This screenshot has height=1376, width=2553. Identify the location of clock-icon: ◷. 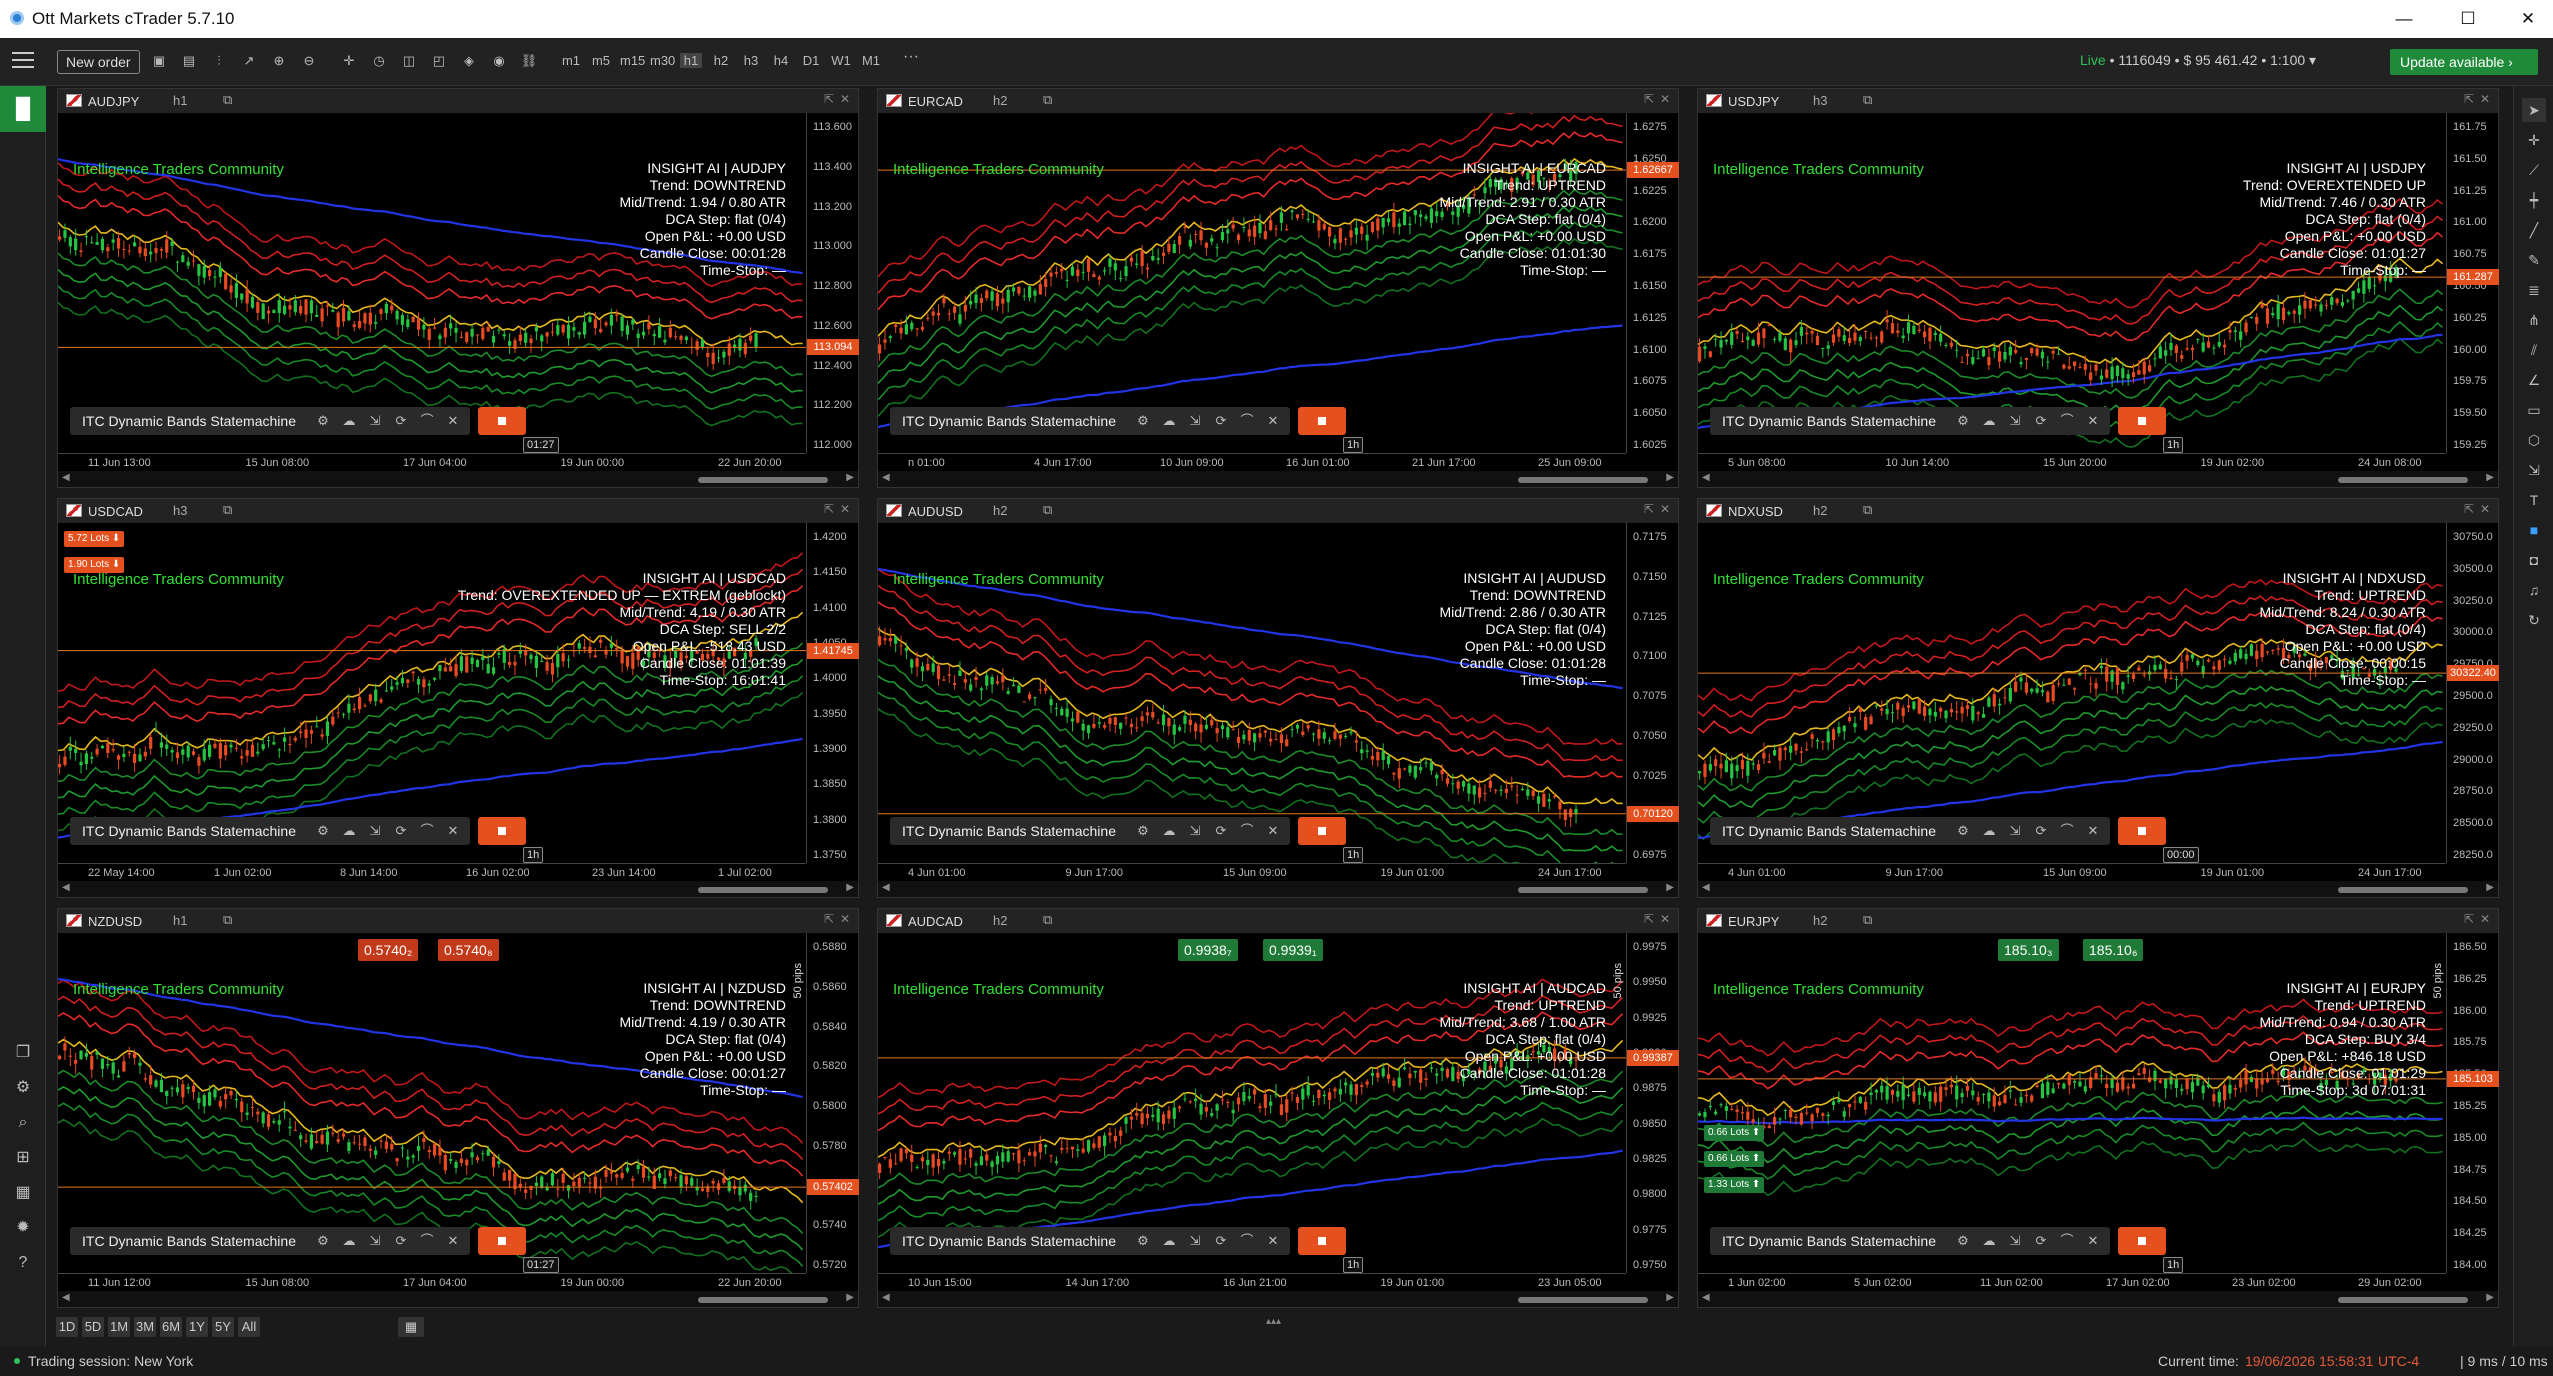
(379, 61).